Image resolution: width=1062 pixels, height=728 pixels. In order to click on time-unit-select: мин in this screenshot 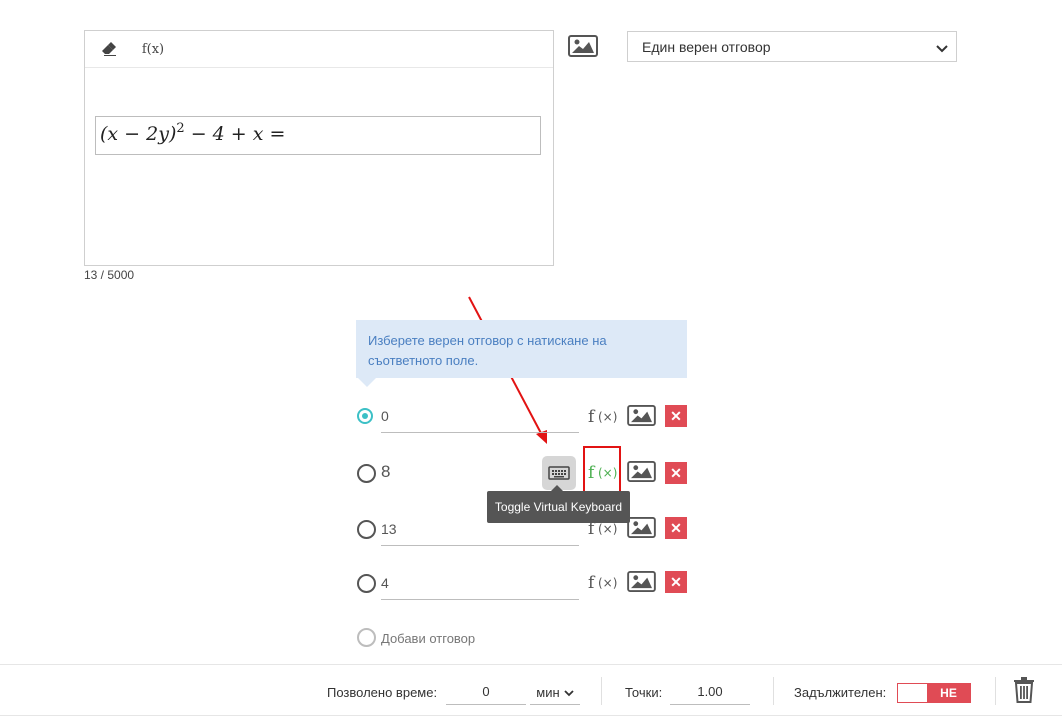, I will do `click(555, 693)`.